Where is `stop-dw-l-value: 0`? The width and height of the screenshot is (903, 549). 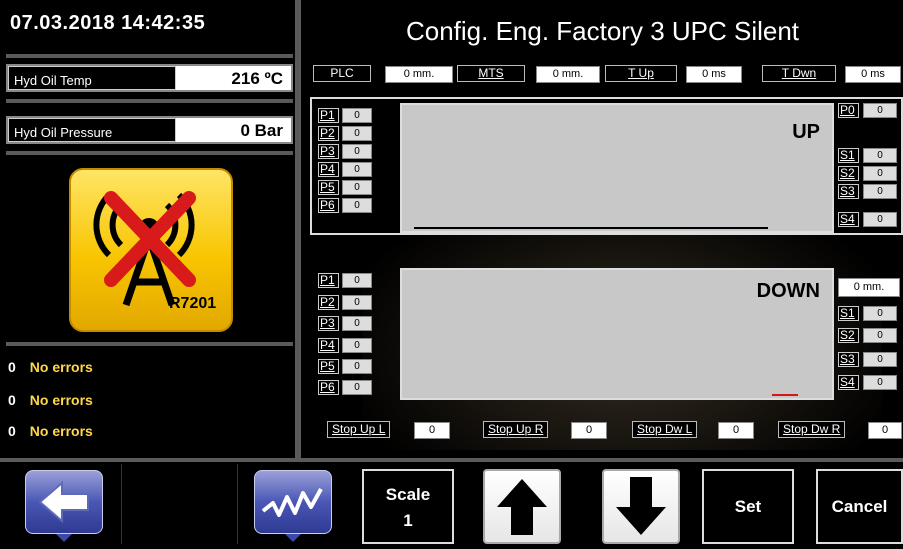
stop-dw-l-value: 0 is located at coordinates (736, 430).